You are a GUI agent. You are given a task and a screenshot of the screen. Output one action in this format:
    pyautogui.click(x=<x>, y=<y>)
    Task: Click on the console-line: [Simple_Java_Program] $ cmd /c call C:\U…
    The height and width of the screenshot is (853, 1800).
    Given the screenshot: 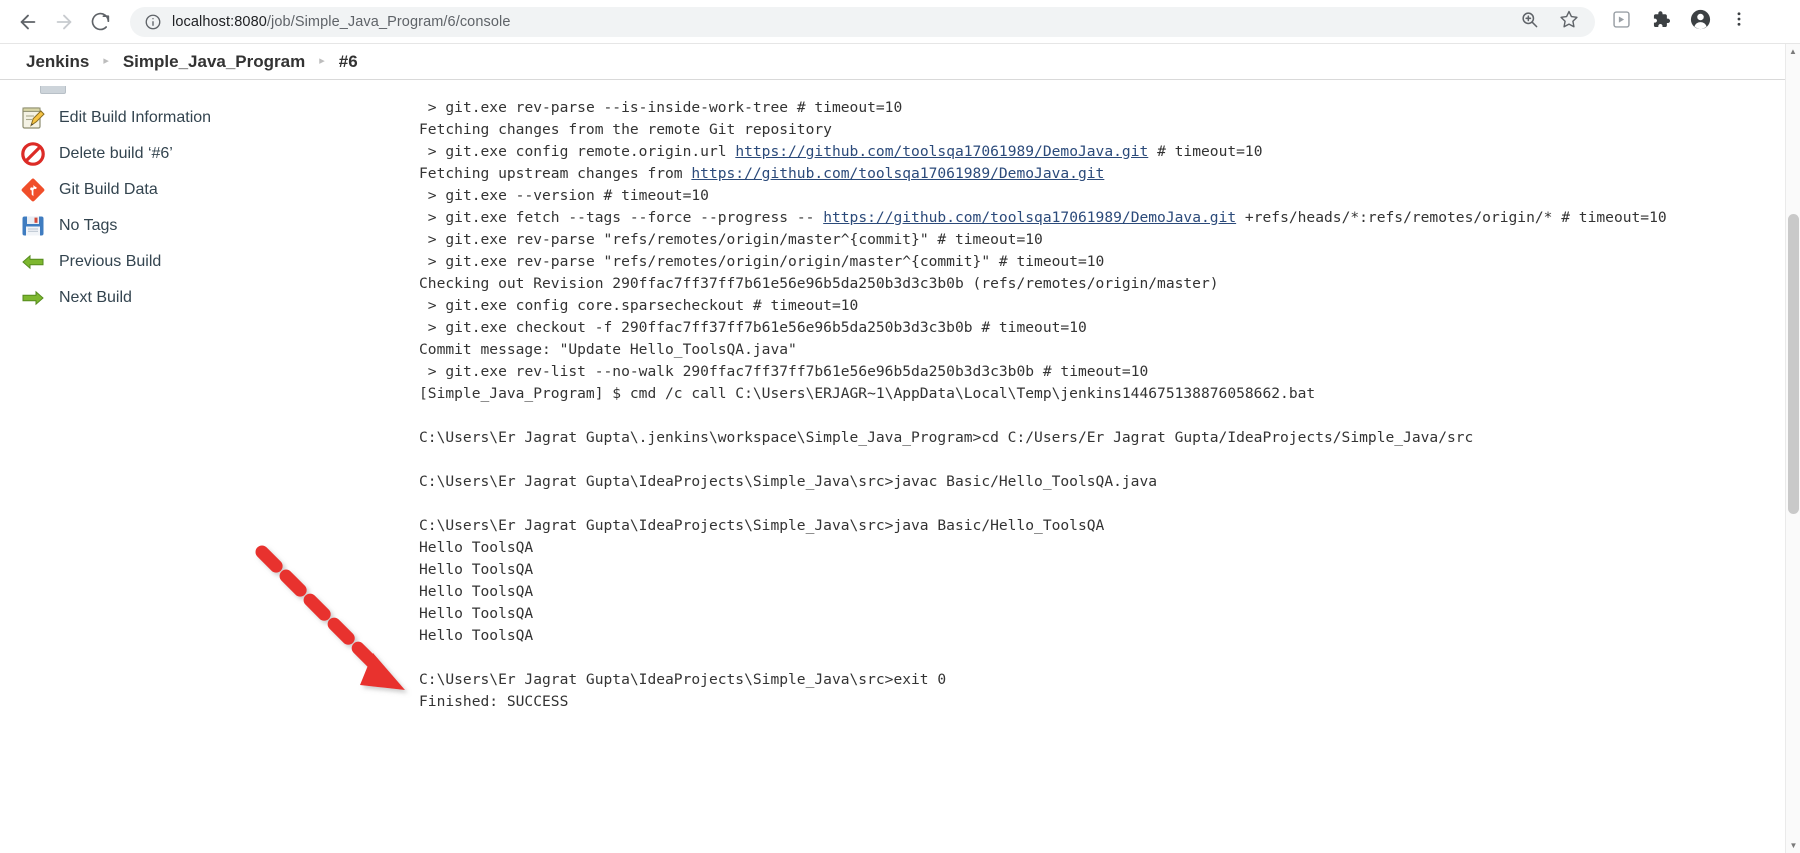 What is the action you would take?
    pyautogui.click(x=867, y=393)
    